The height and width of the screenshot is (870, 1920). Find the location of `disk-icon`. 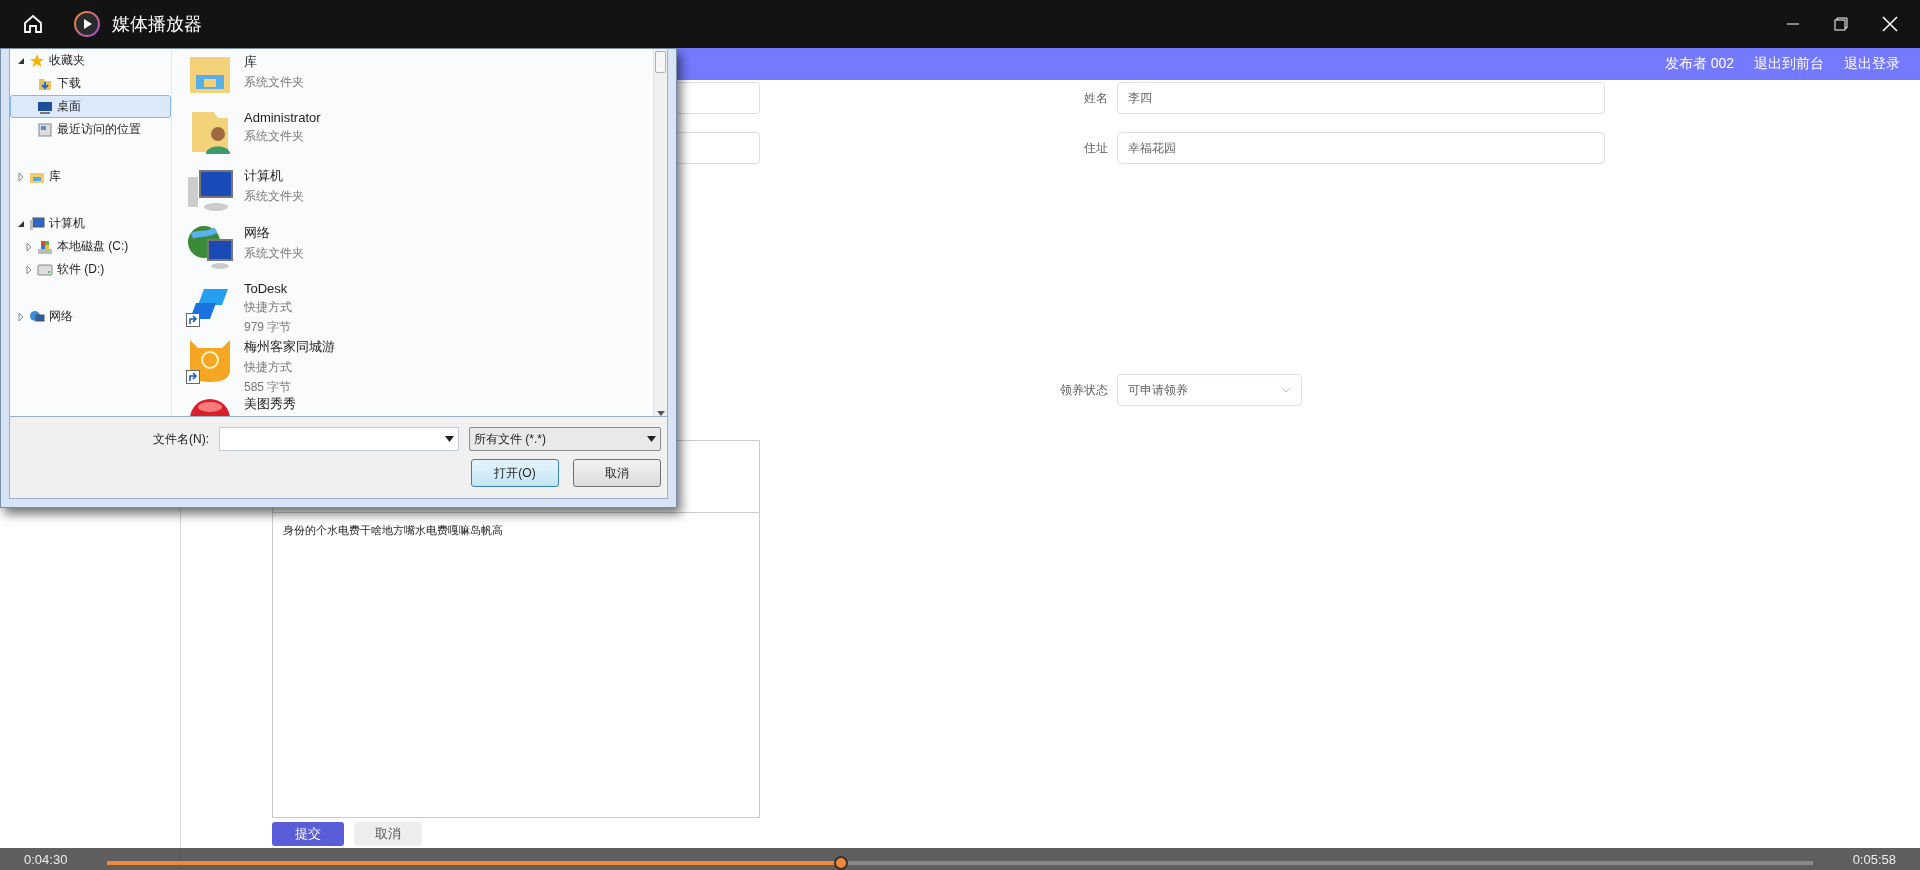

disk-icon is located at coordinates (45, 246).